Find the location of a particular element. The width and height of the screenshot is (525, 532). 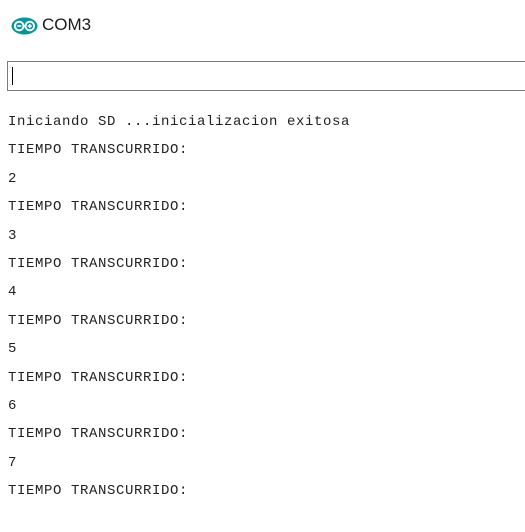

serial-output-line: 4 is located at coordinates (13, 292).